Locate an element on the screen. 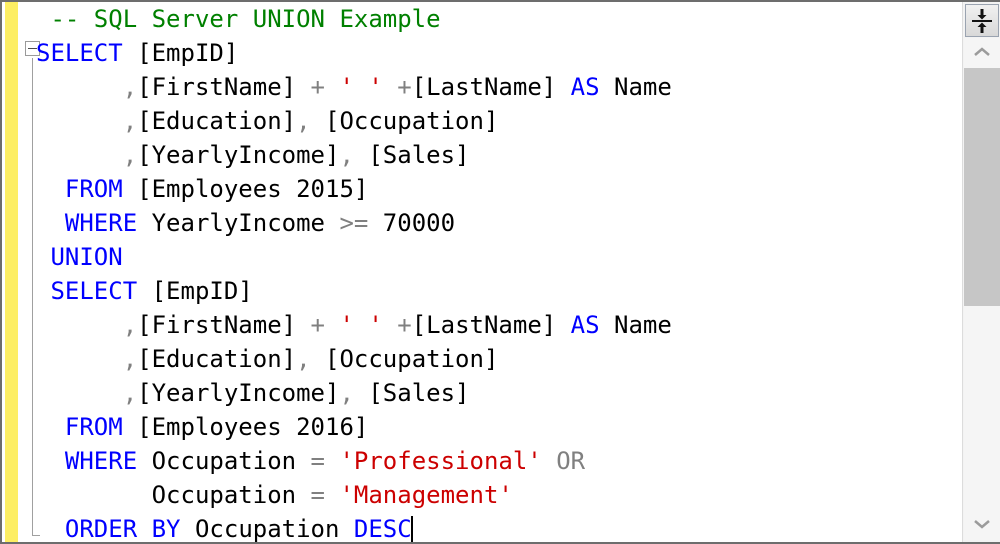  code-token: [FirstName] is located at coordinates (224, 87).